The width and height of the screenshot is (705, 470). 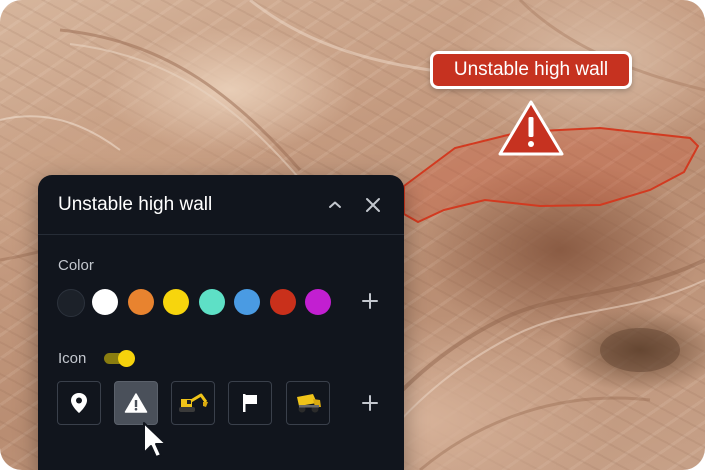 I want to click on icon-section-label: Icon, so click(x=72, y=358).